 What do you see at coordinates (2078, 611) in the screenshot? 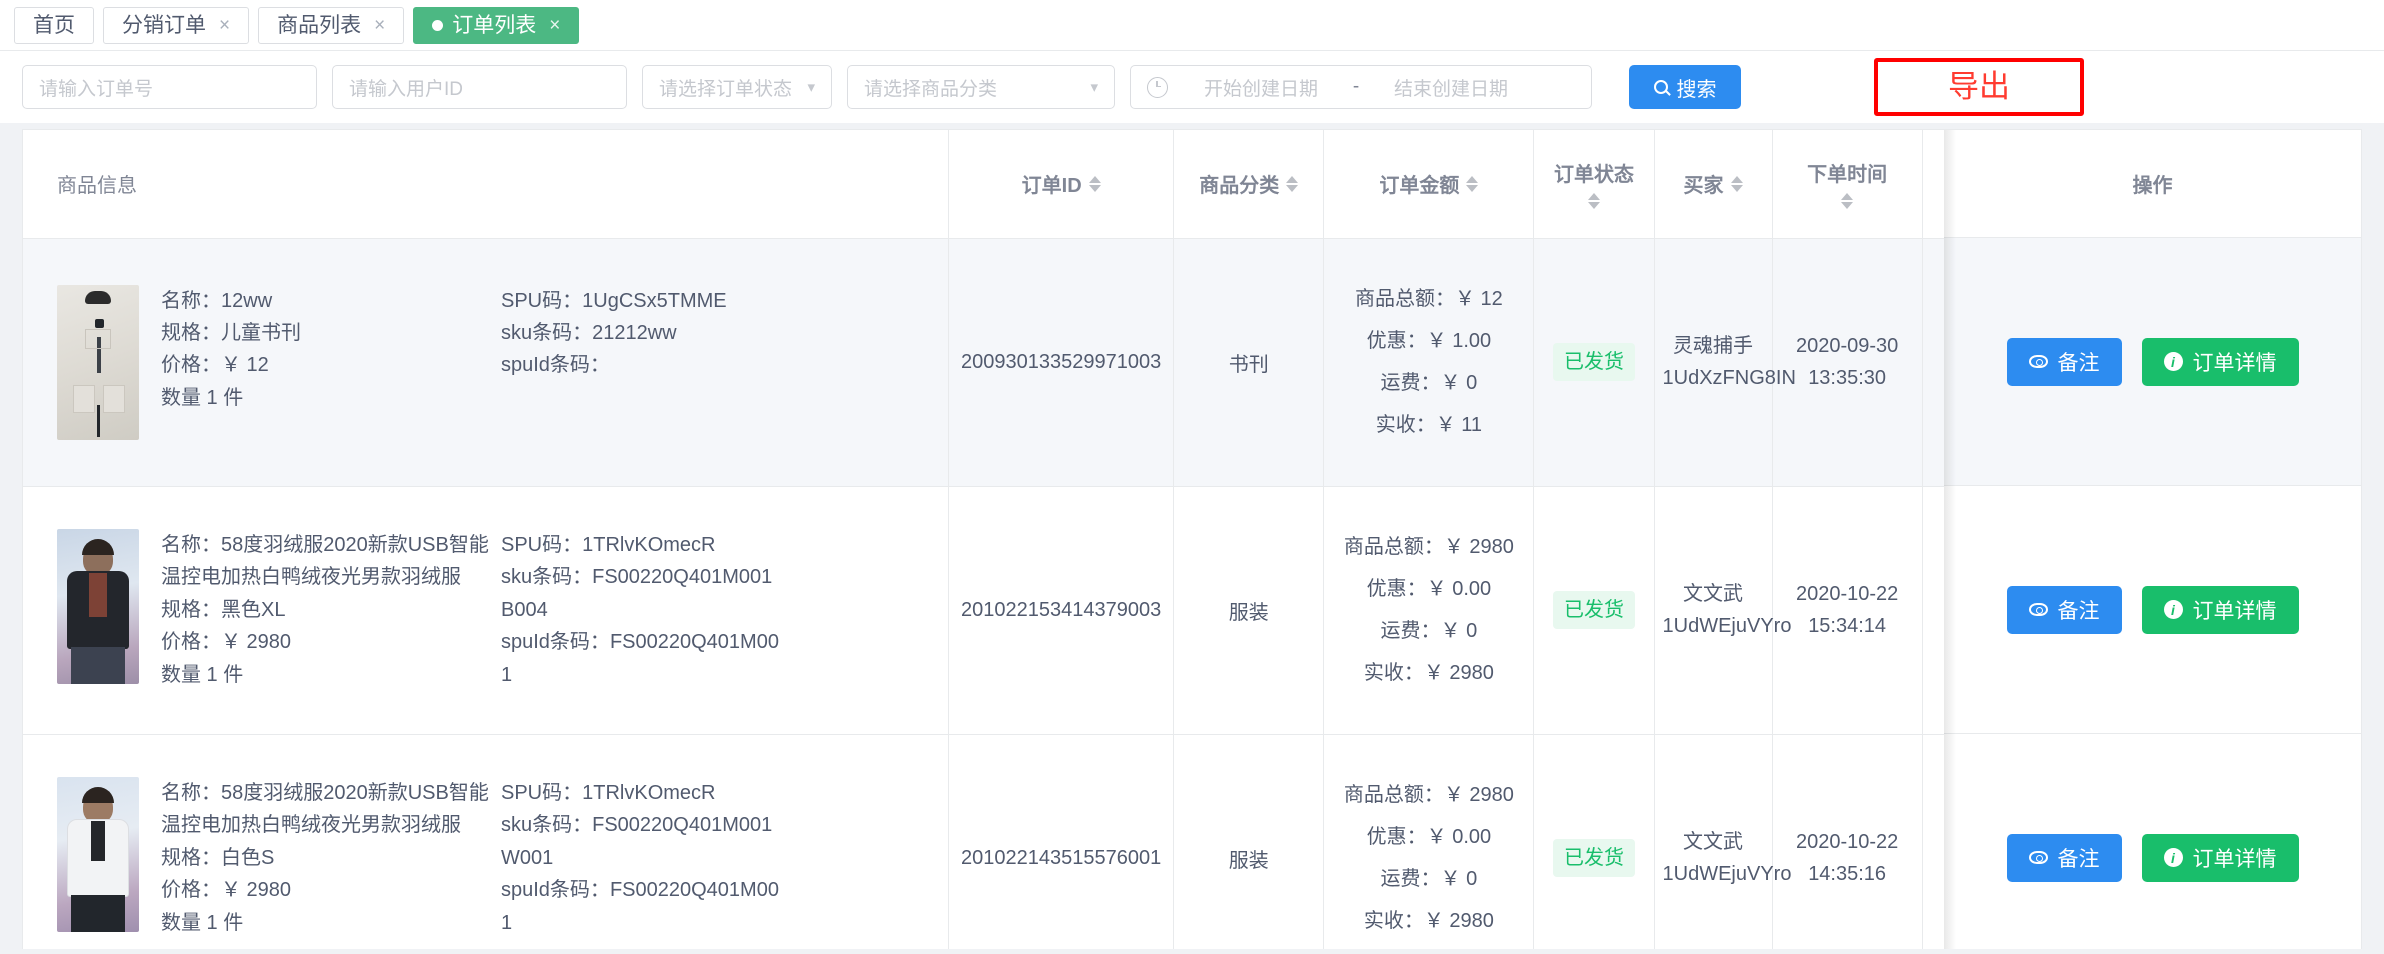
I see `remark-button-label: 备注` at bounding box center [2078, 611].